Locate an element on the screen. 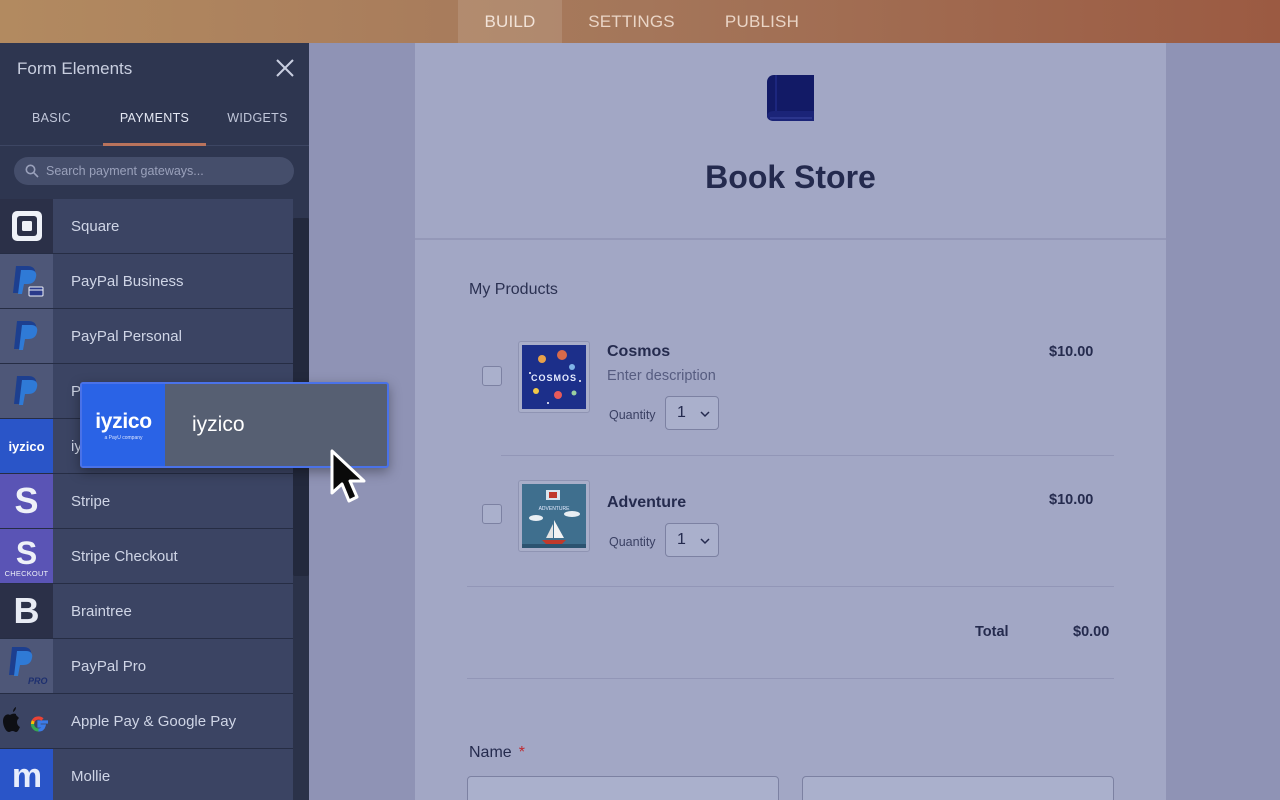 The width and height of the screenshot is (1280, 800). stripe-checkout-icon: S CHECKOUT is located at coordinates (26, 556).